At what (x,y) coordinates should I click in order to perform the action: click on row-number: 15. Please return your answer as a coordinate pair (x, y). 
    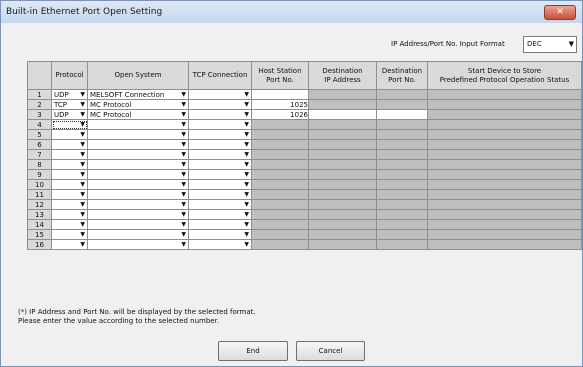
    Looking at the image, I should click on (39, 234).